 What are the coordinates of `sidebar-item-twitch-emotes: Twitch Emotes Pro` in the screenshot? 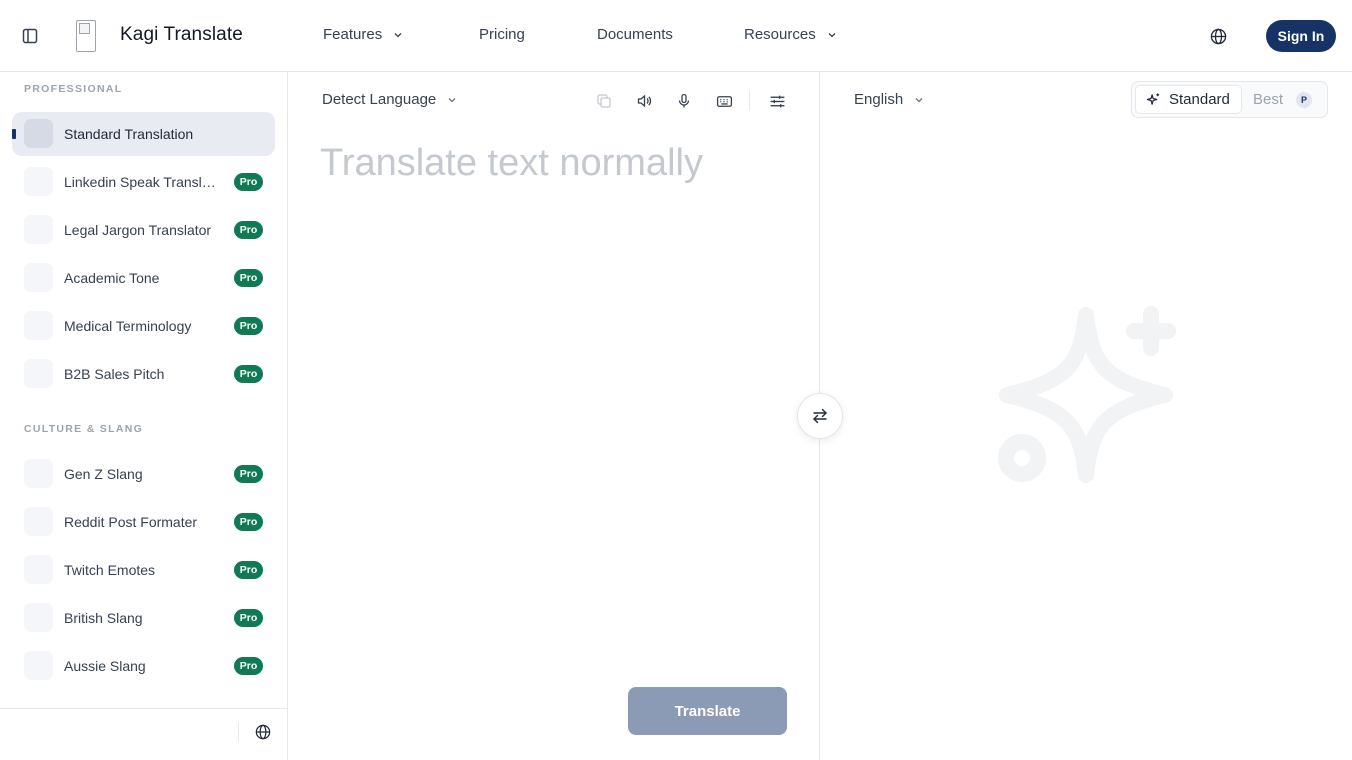 It's located at (143, 570).